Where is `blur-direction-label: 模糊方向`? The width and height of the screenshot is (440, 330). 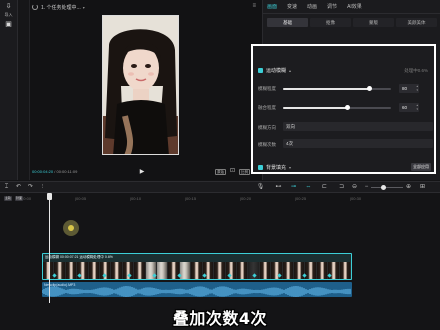 blur-direction-label: 模糊方向 is located at coordinates (267, 127).